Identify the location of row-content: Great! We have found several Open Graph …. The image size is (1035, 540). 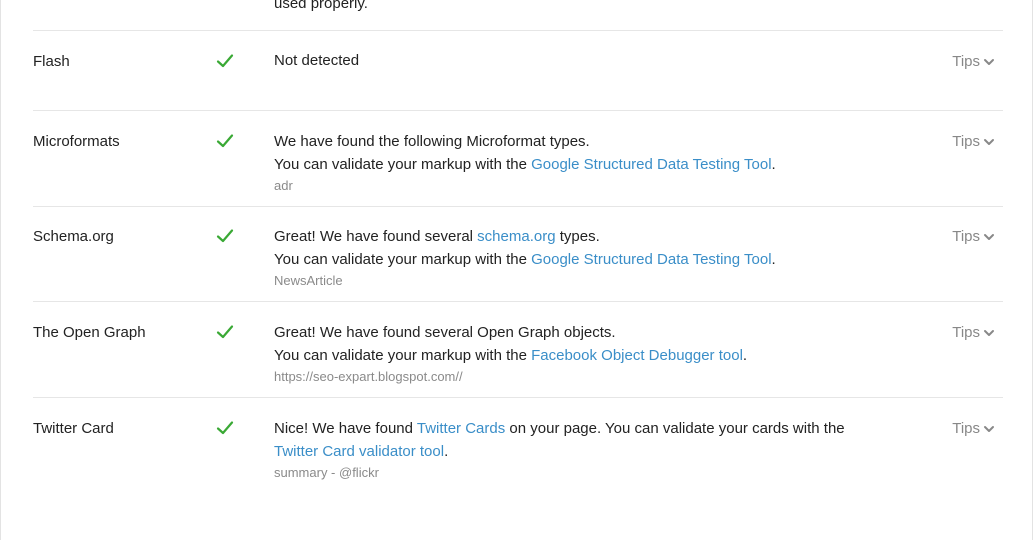
(574, 354).